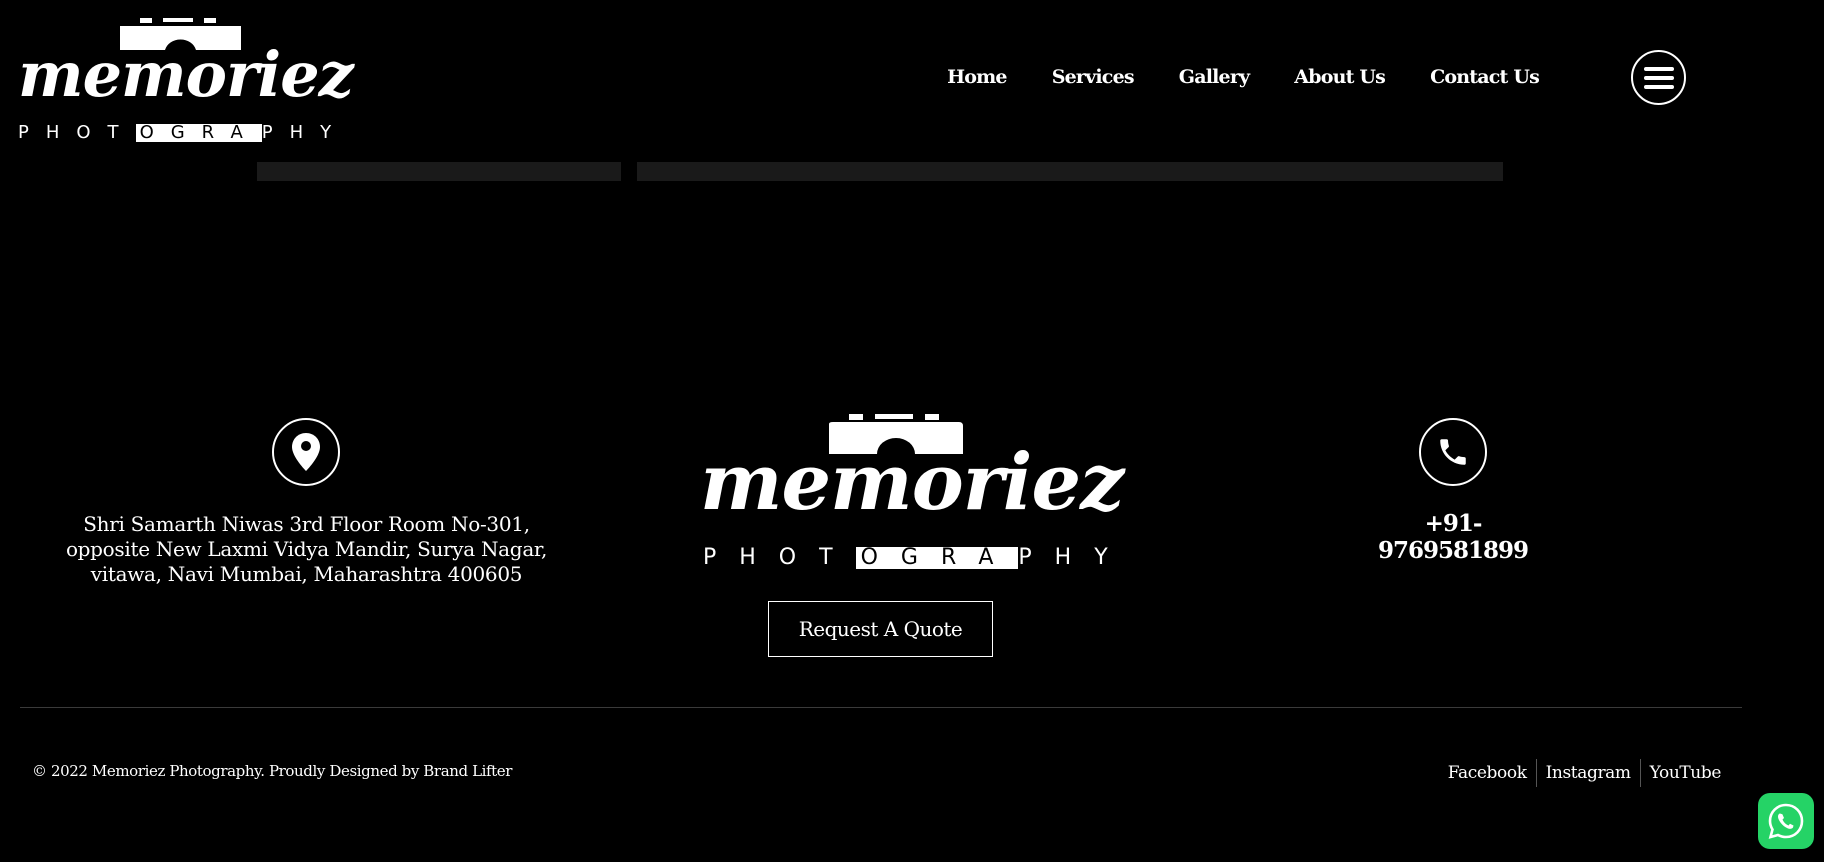 This screenshot has width=1824, height=862. I want to click on social-instagram-link: Instagram, so click(1588, 773).